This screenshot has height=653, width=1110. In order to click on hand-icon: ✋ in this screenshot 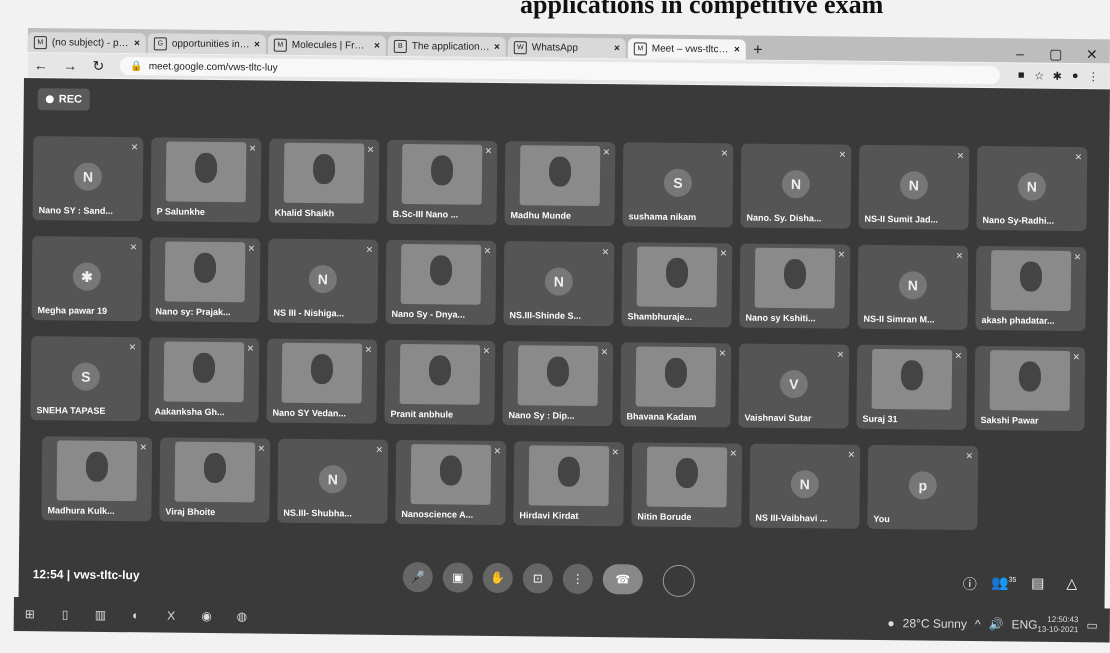, I will do `click(498, 578)`.